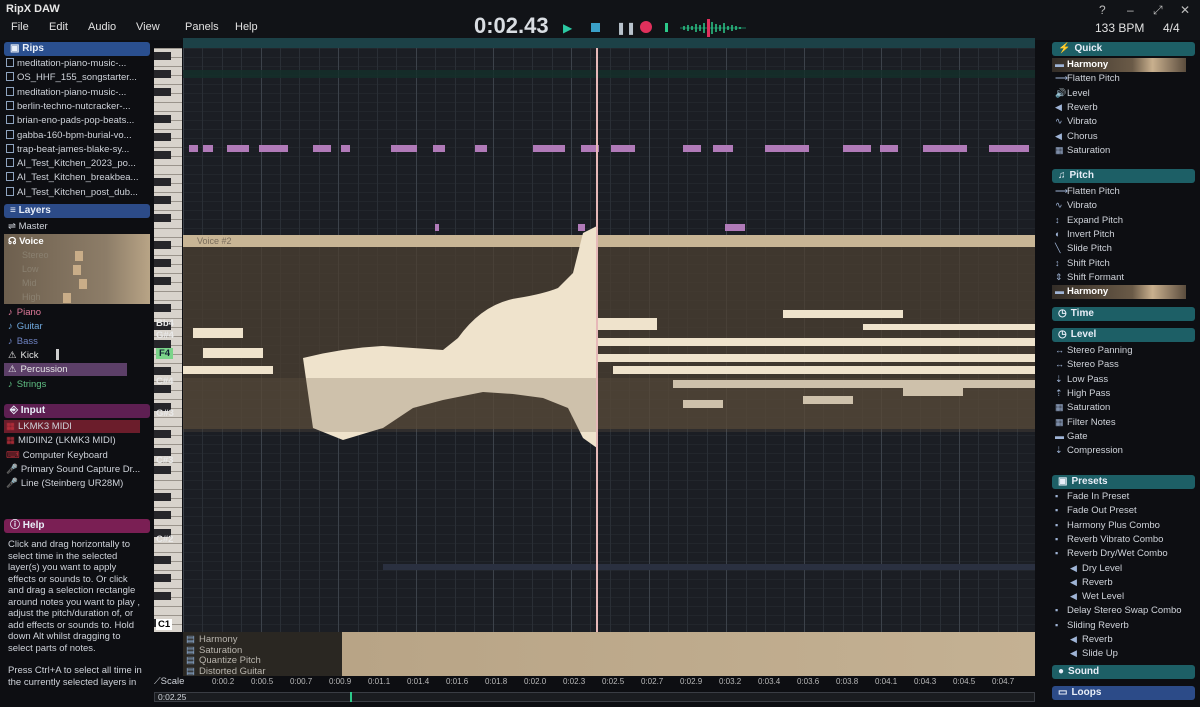  What do you see at coordinates (20, 27) in the screenshot?
I see `menu-file: File` at bounding box center [20, 27].